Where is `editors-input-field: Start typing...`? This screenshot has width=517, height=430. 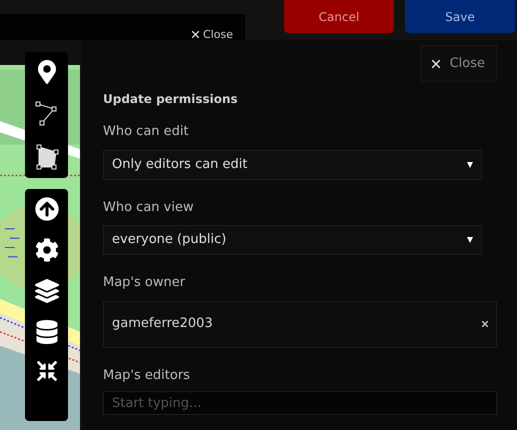
editors-input-field: Start typing... is located at coordinates (300, 403).